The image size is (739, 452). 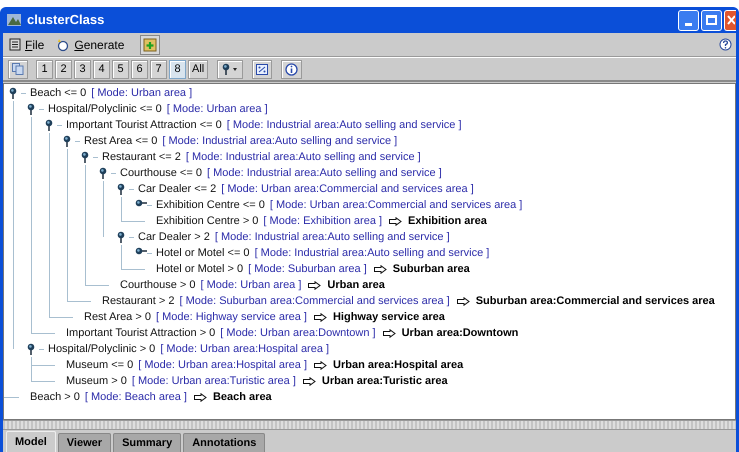 I want to click on node-condition: Museum <= 0, so click(x=100, y=365).